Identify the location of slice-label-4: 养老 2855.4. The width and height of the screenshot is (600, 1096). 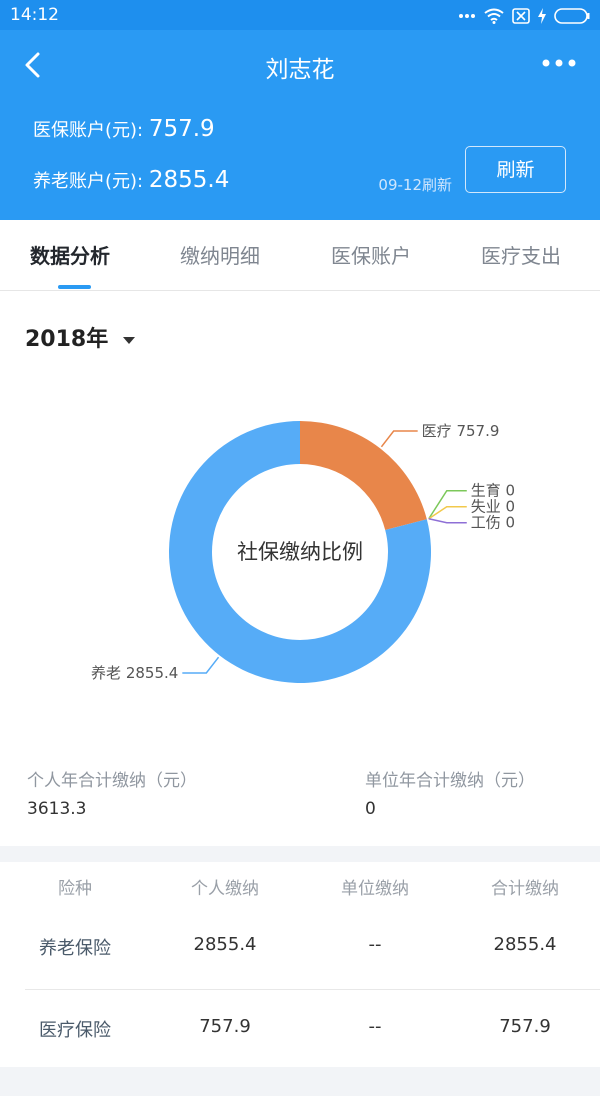
(134, 673).